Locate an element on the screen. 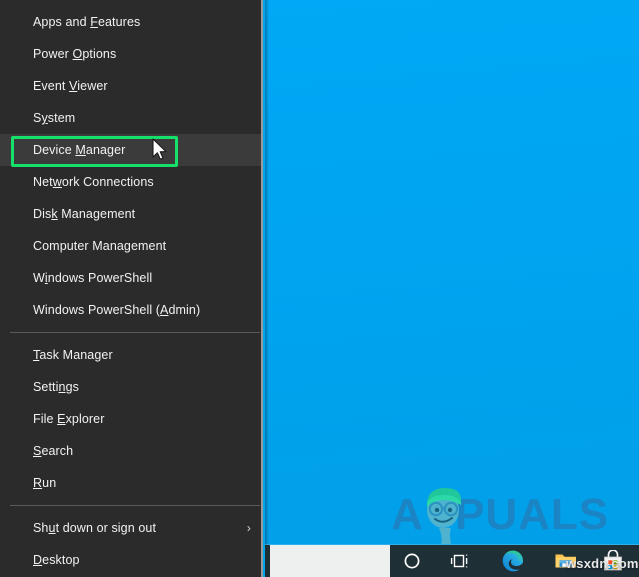 The height and width of the screenshot is (577, 639). menu-item-label: Computer Management is located at coordinates (100, 246).